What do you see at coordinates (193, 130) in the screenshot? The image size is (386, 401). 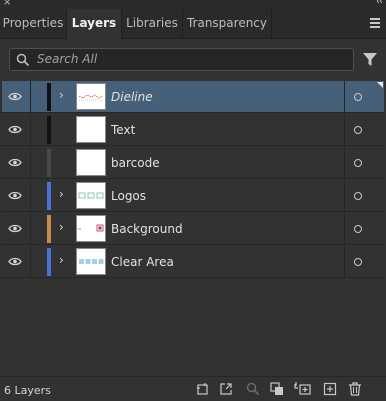 I see `layer-row-text: Text` at bounding box center [193, 130].